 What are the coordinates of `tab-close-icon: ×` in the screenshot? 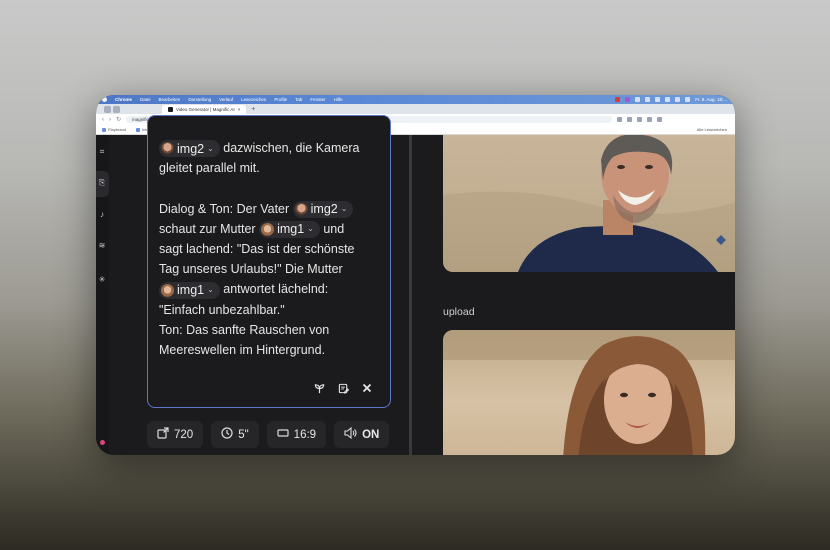 It's located at (239, 109).